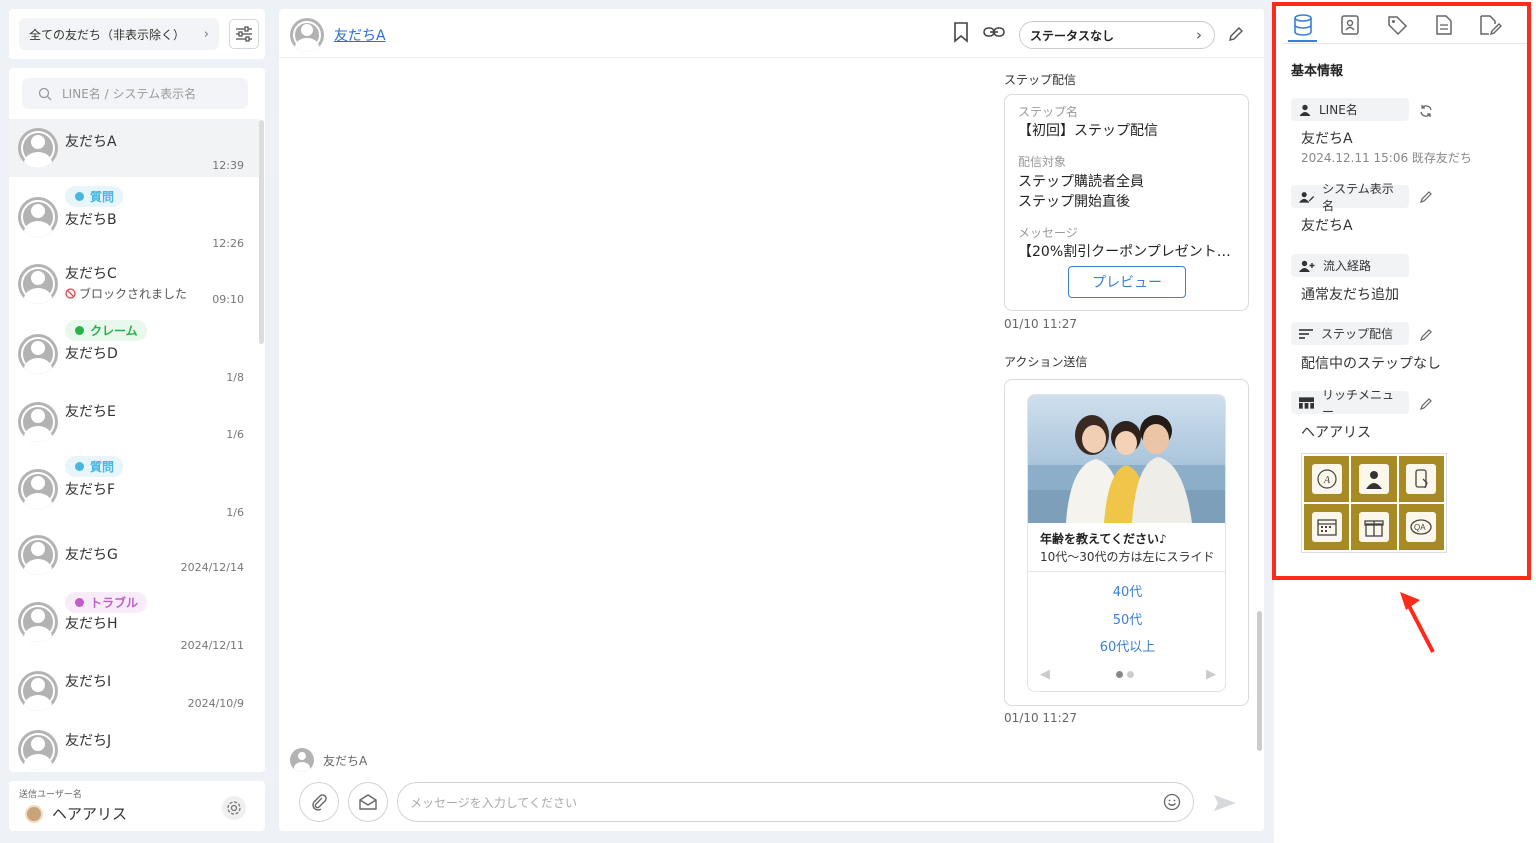 The width and height of the screenshot is (1536, 843). Describe the element at coordinates (106, 330) in the screenshot. I see `tag-badge: クレーム` at that location.